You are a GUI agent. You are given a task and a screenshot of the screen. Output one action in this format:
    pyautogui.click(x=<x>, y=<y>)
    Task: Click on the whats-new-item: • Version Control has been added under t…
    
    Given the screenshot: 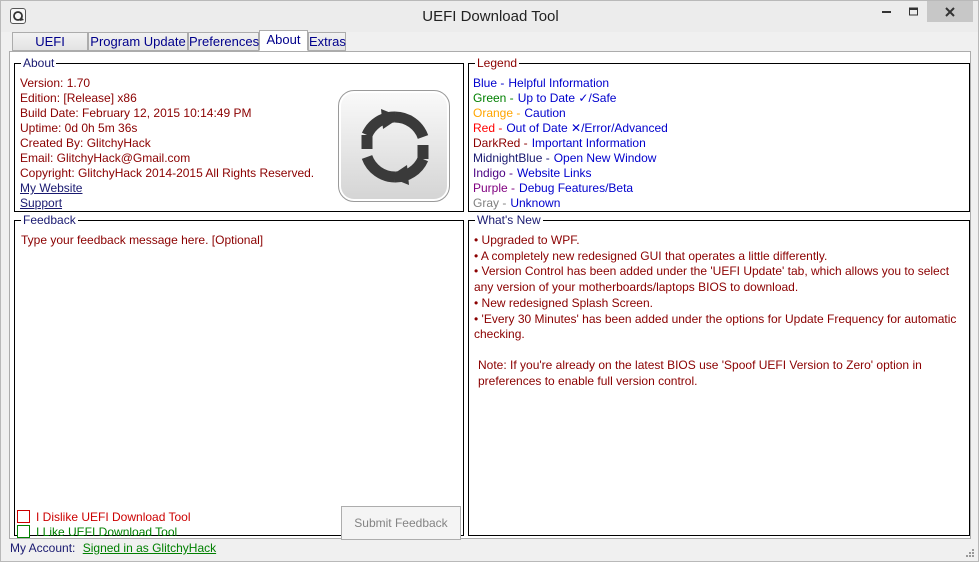 What is the action you would take?
    pyautogui.click(x=712, y=279)
    